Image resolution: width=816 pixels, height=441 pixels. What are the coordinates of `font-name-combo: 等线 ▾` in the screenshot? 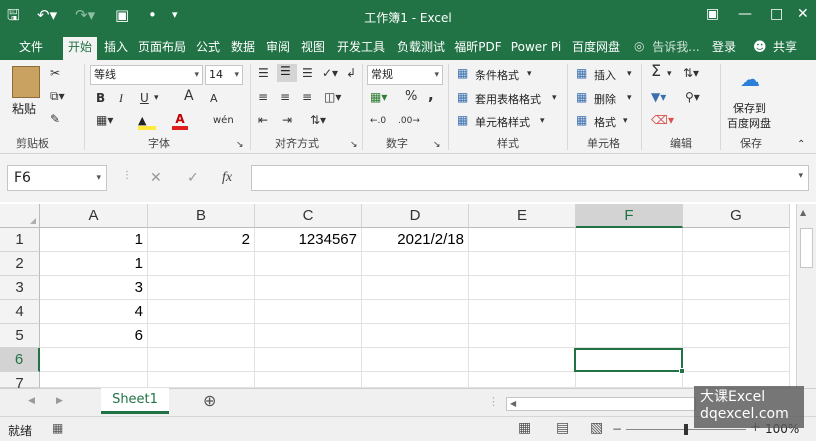 It's located at (146, 75).